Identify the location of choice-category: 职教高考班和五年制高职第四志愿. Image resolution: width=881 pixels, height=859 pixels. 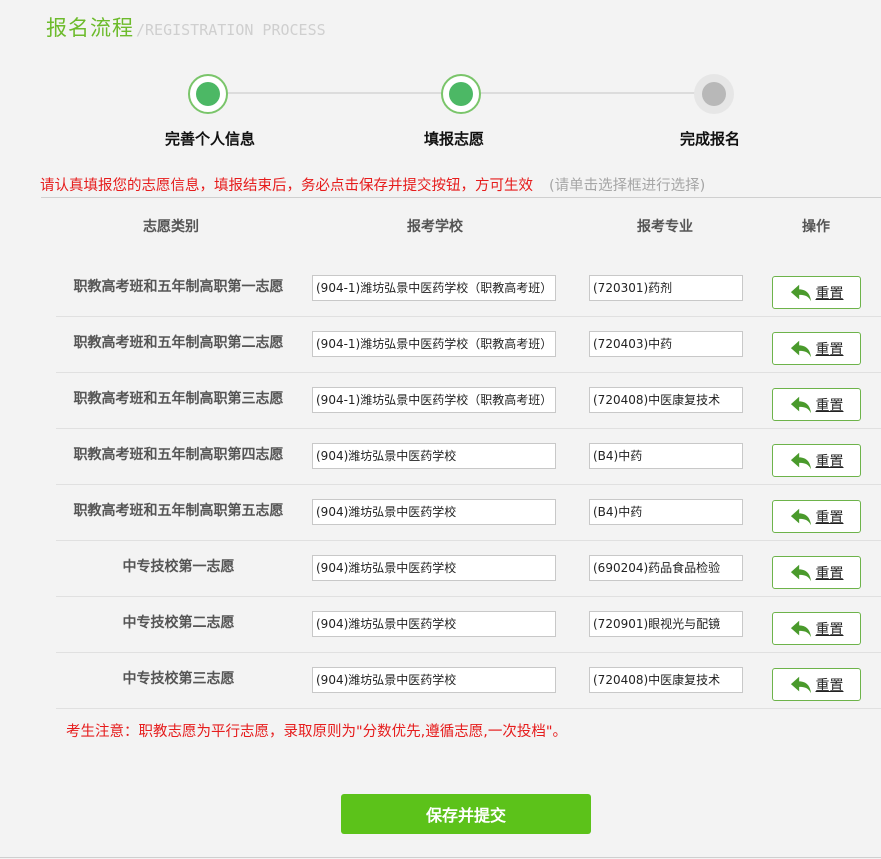
(178, 455).